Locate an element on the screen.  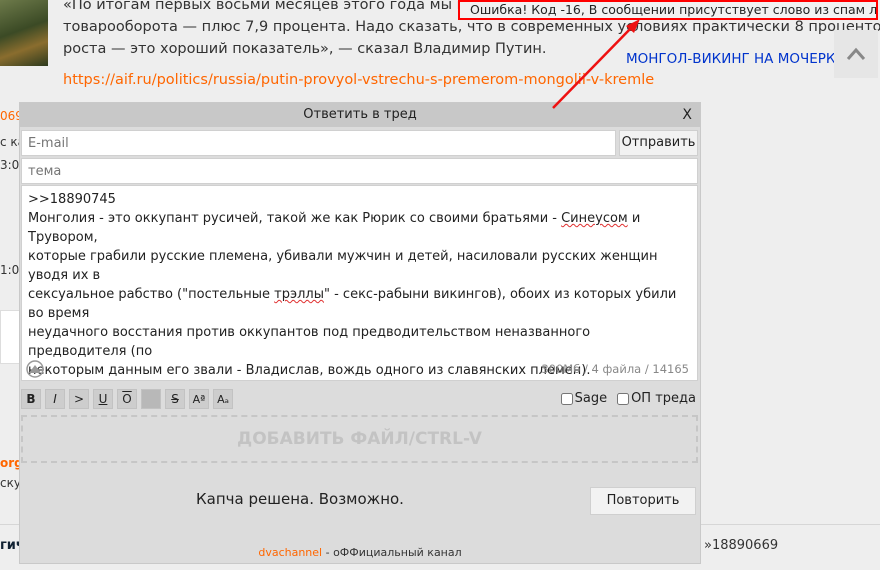
overline-button: O is located at coordinates (127, 399).